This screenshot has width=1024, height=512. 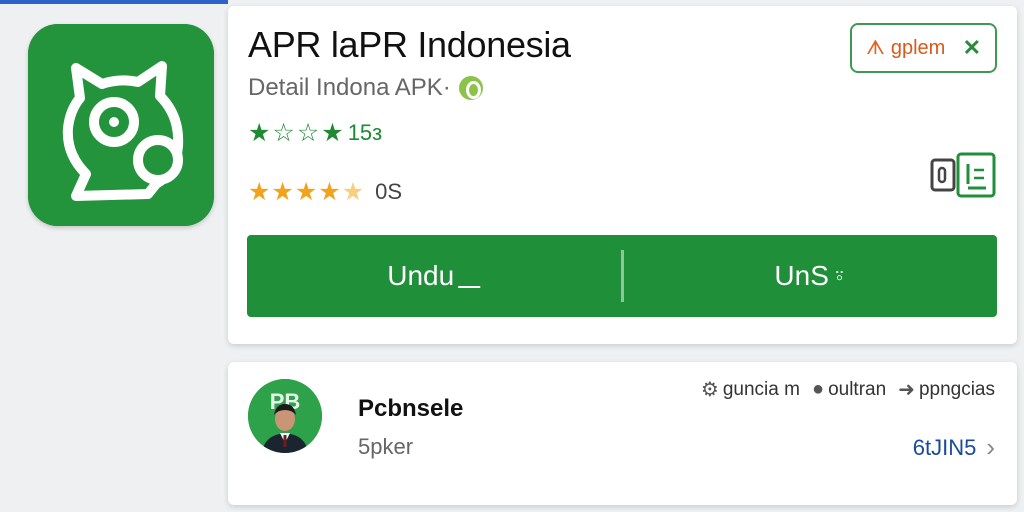 What do you see at coordinates (410, 409) in the screenshot?
I see `developer-name: Pcbnsele` at bounding box center [410, 409].